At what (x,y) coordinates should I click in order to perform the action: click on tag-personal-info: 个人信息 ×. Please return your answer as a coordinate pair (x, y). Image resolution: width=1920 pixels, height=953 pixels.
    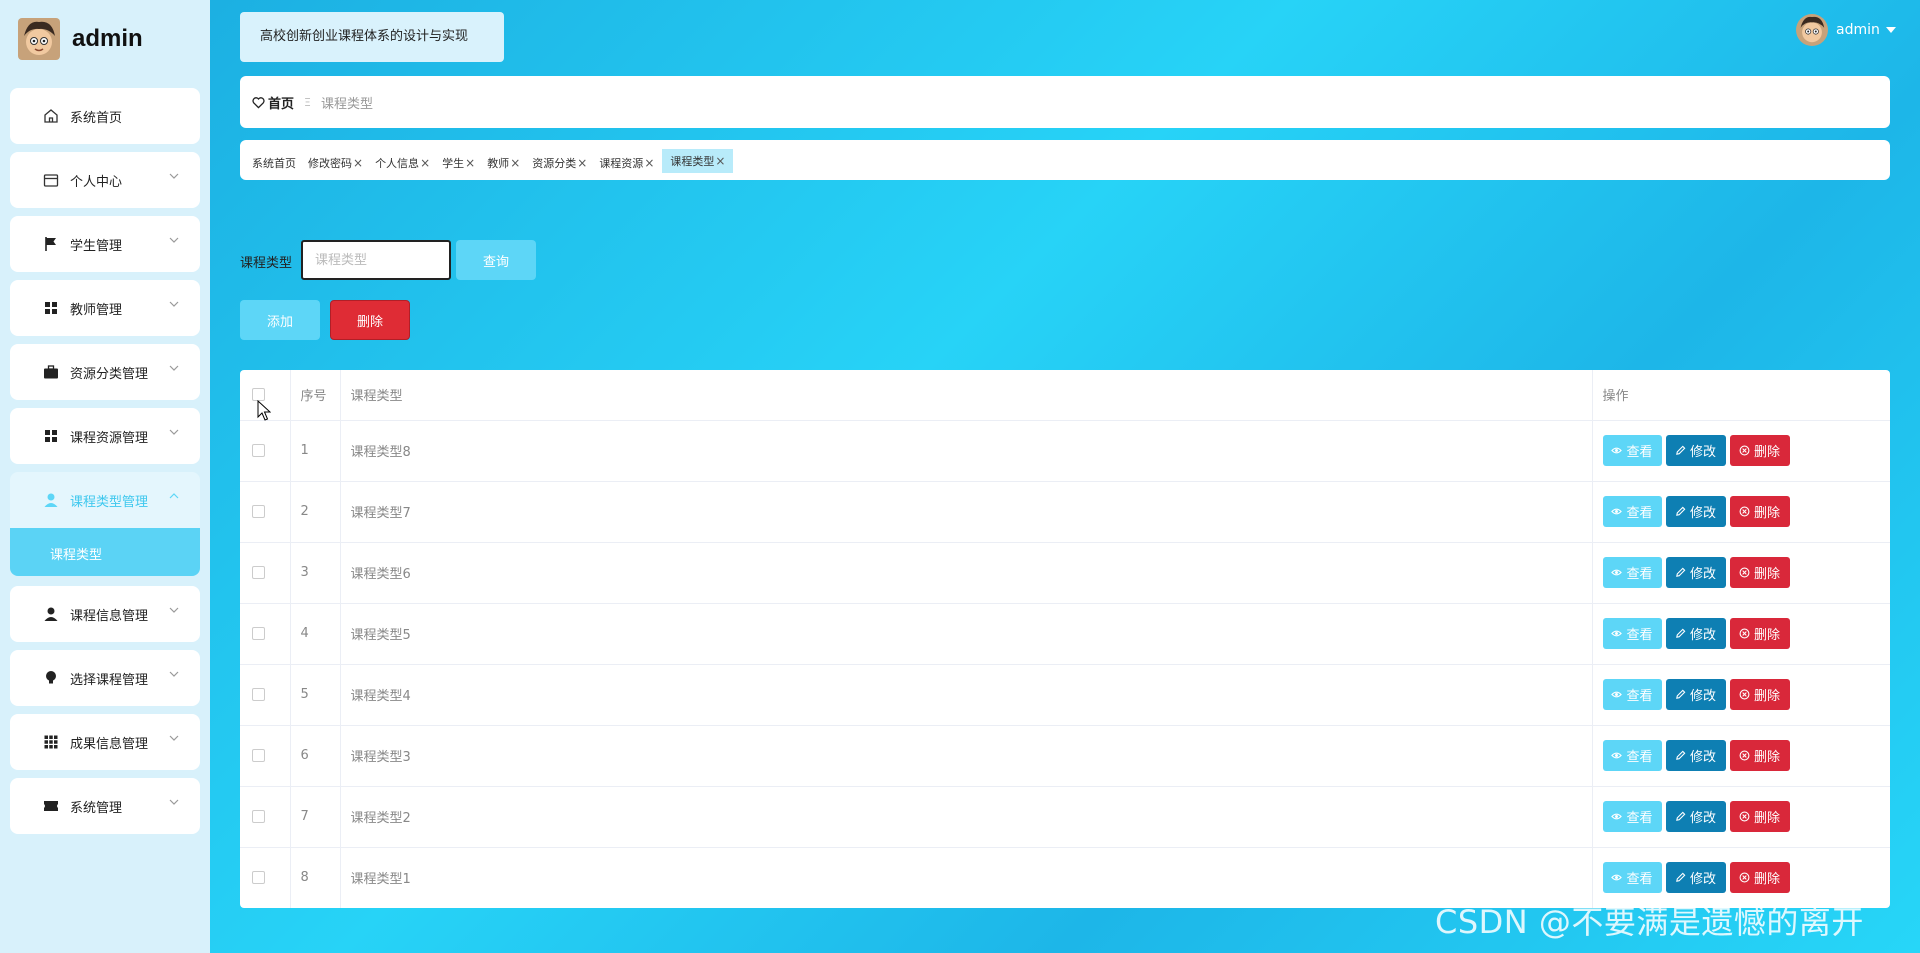
    Looking at the image, I should click on (402, 163).